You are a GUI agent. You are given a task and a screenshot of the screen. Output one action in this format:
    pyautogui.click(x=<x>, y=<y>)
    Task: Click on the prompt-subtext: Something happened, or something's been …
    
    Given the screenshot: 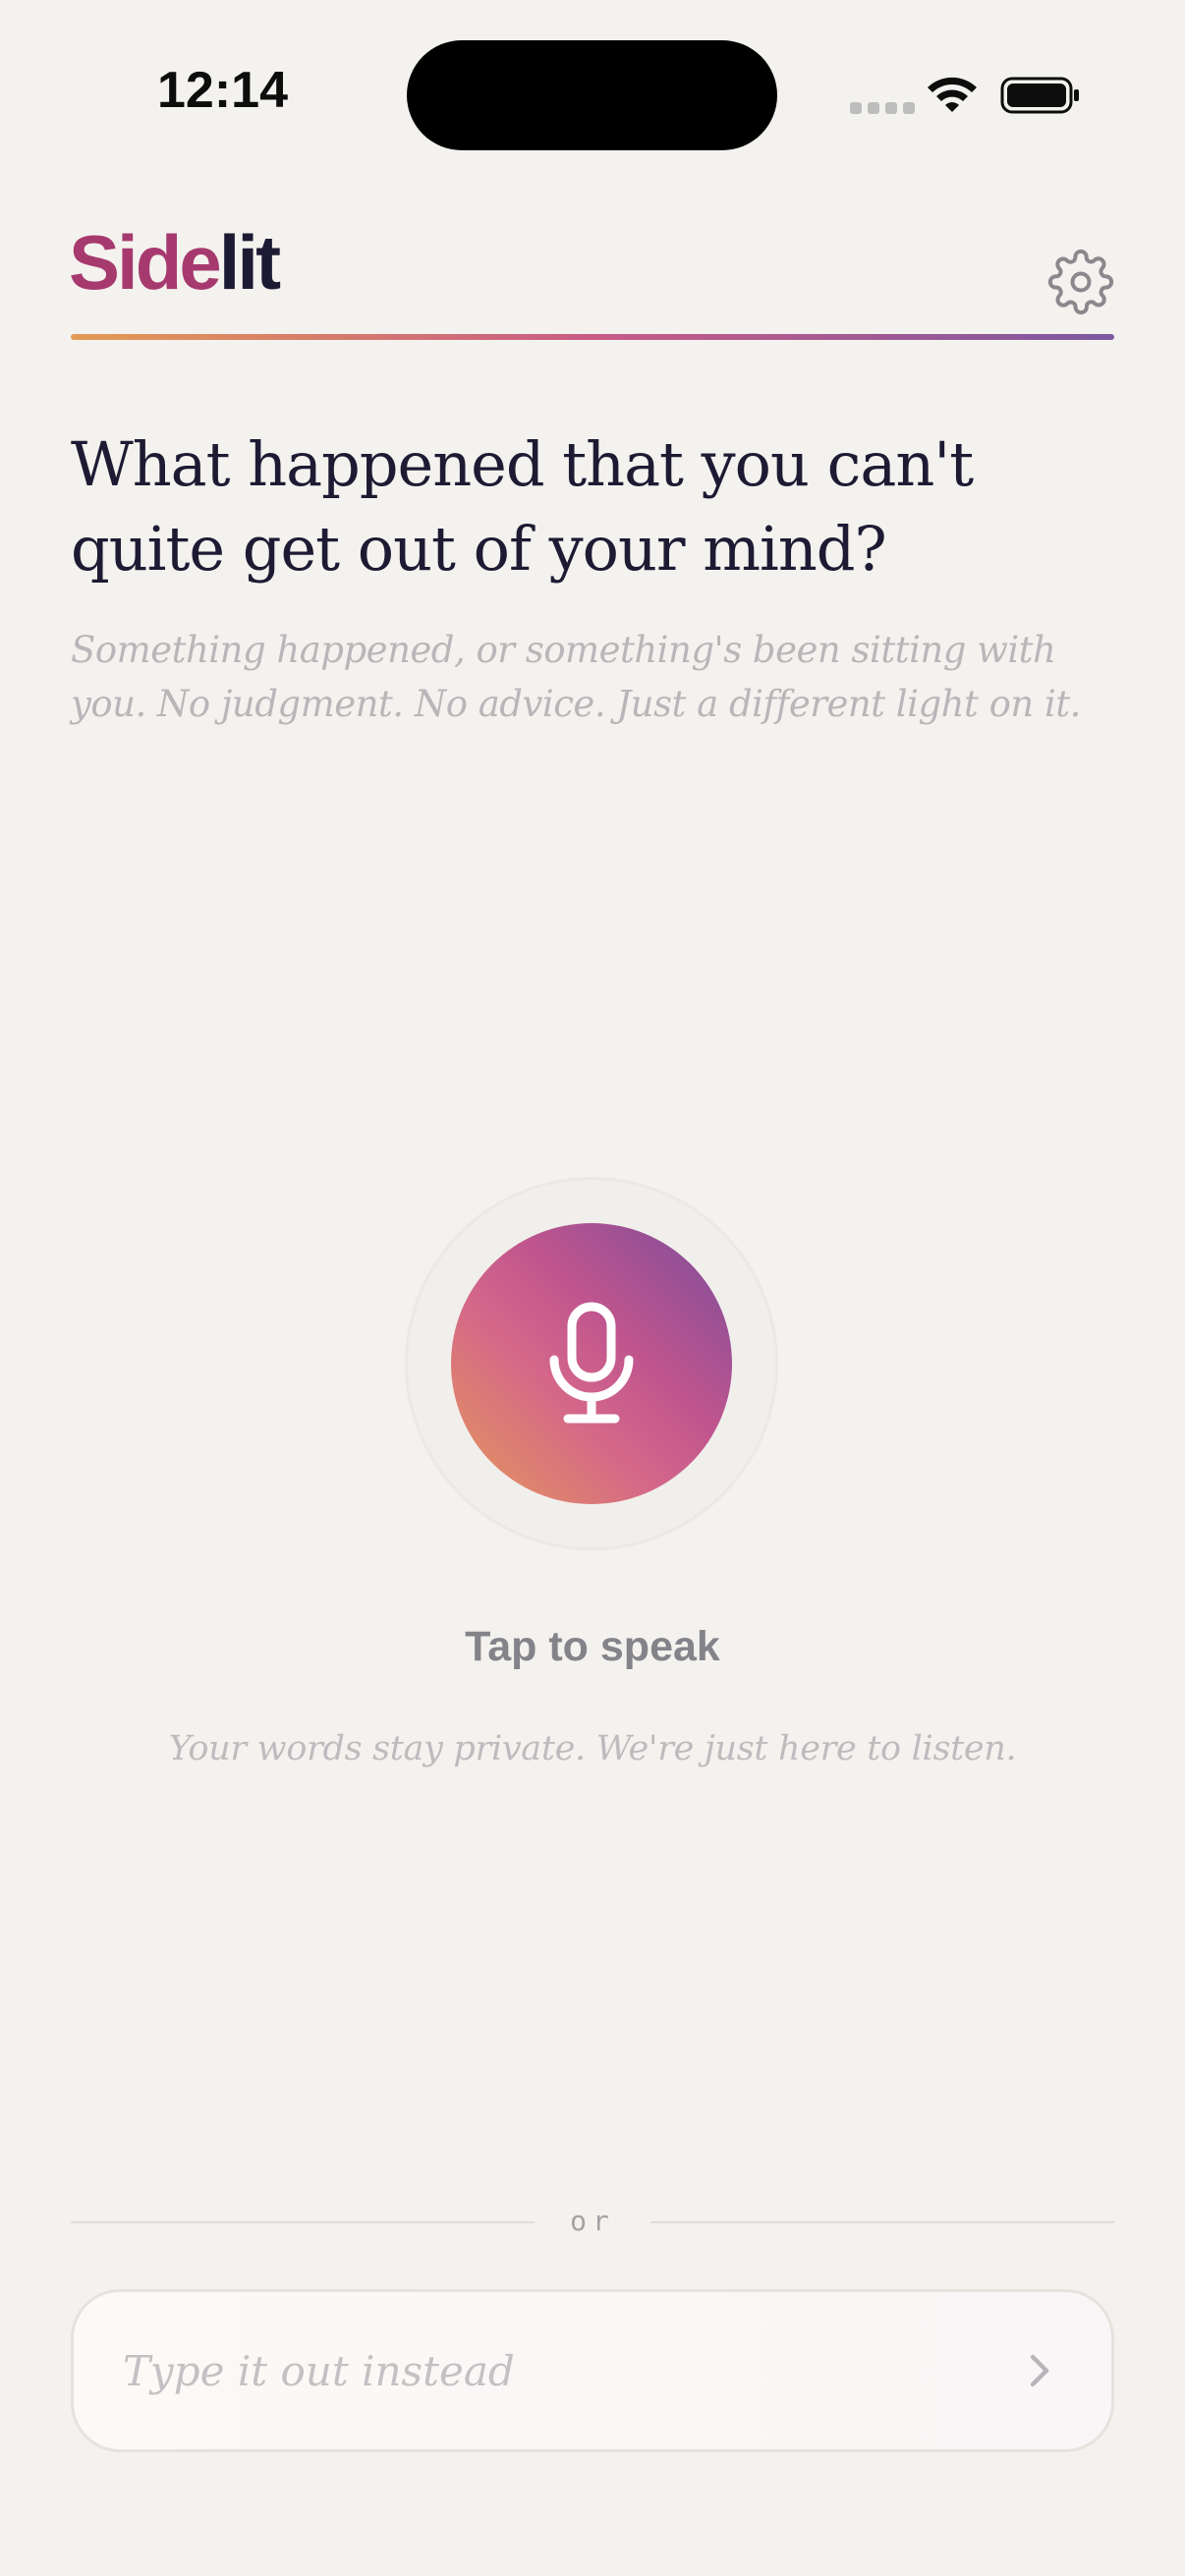 What is the action you would take?
    pyautogui.click(x=576, y=677)
    